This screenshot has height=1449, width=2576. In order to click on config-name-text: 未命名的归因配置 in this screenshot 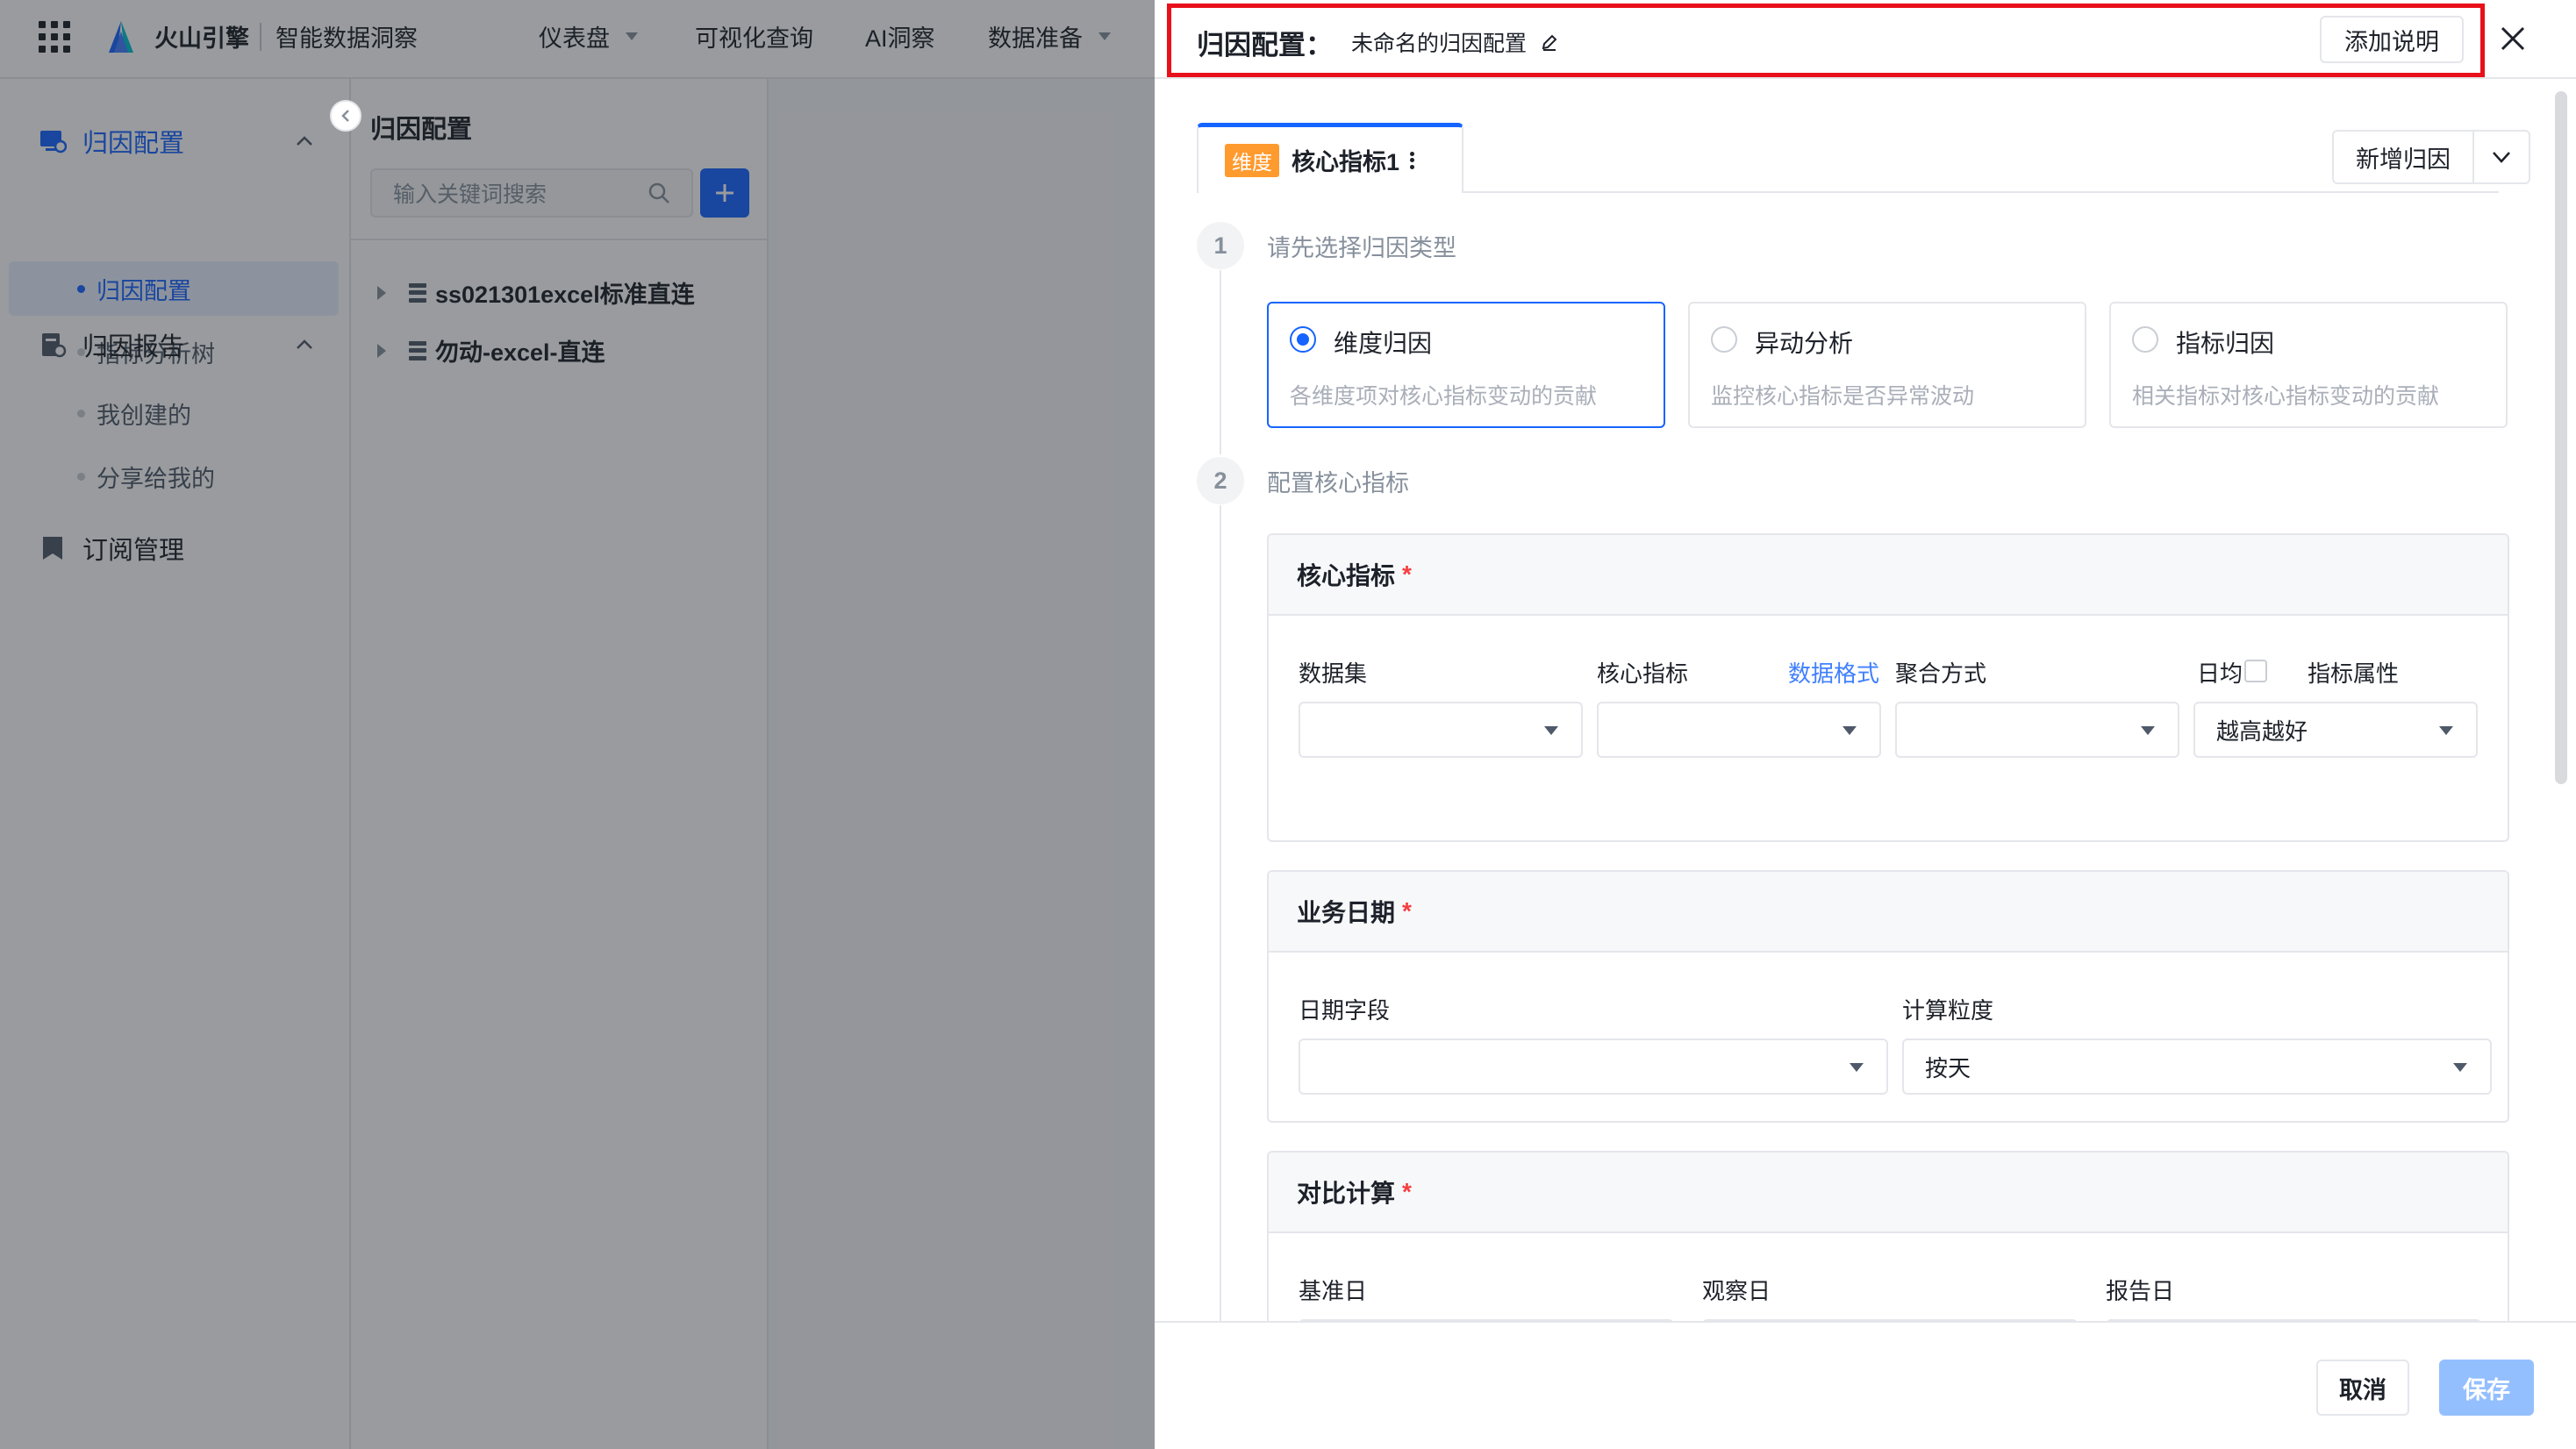, I will do `click(1439, 44)`.